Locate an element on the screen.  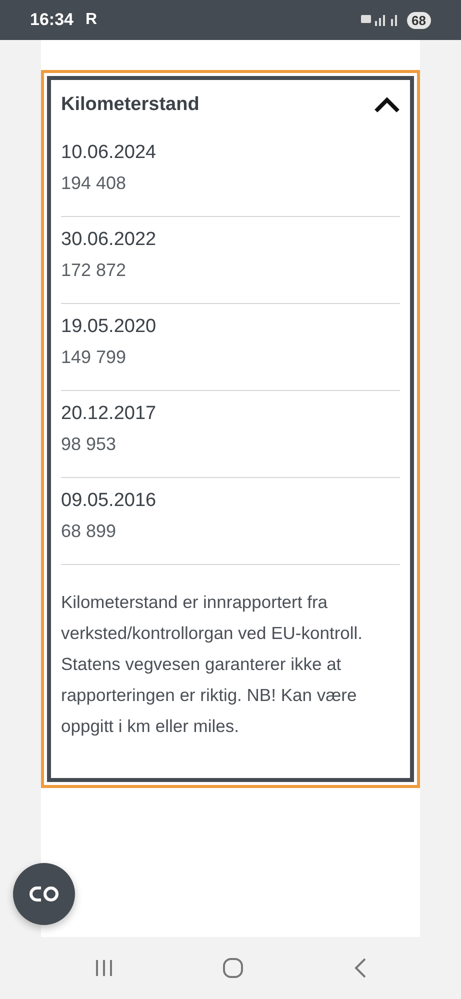
reading-date: 19.05.2020 is located at coordinates (109, 327).